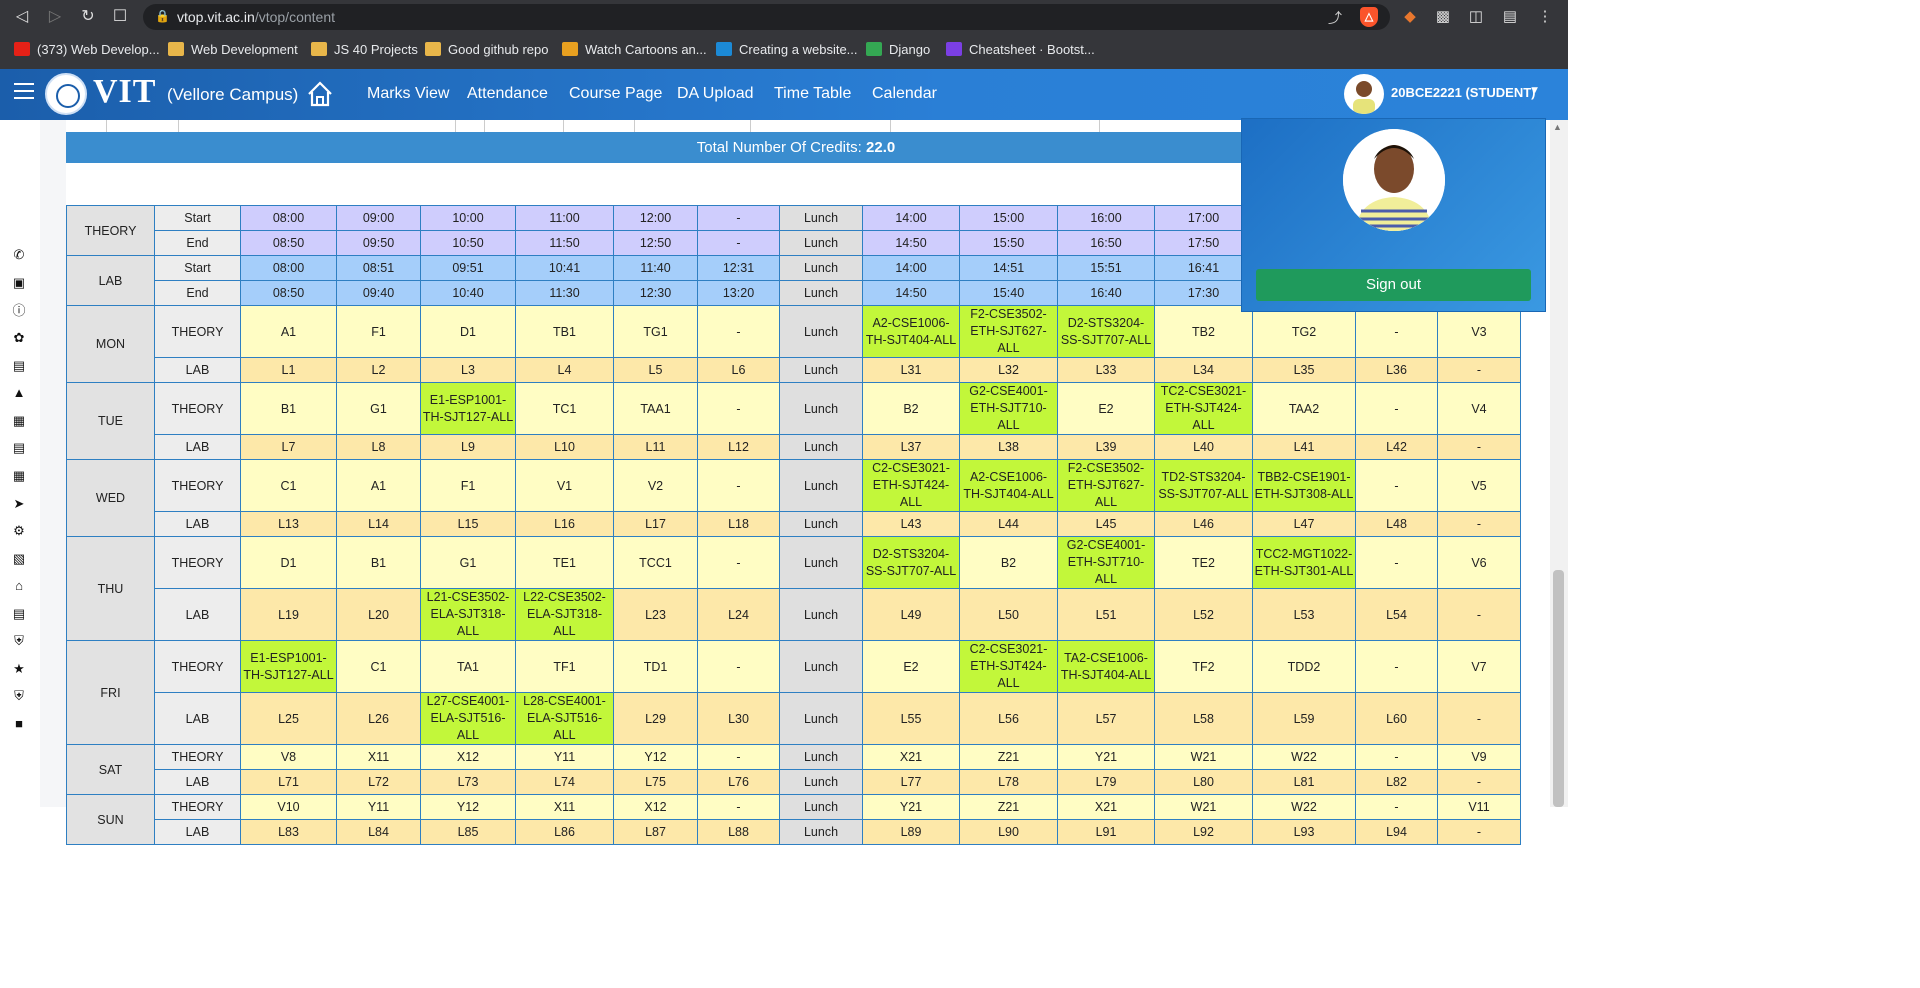 The image size is (1920, 988). What do you see at coordinates (19, 311) in the screenshot?
I see `info-icon: ⓘ` at bounding box center [19, 311].